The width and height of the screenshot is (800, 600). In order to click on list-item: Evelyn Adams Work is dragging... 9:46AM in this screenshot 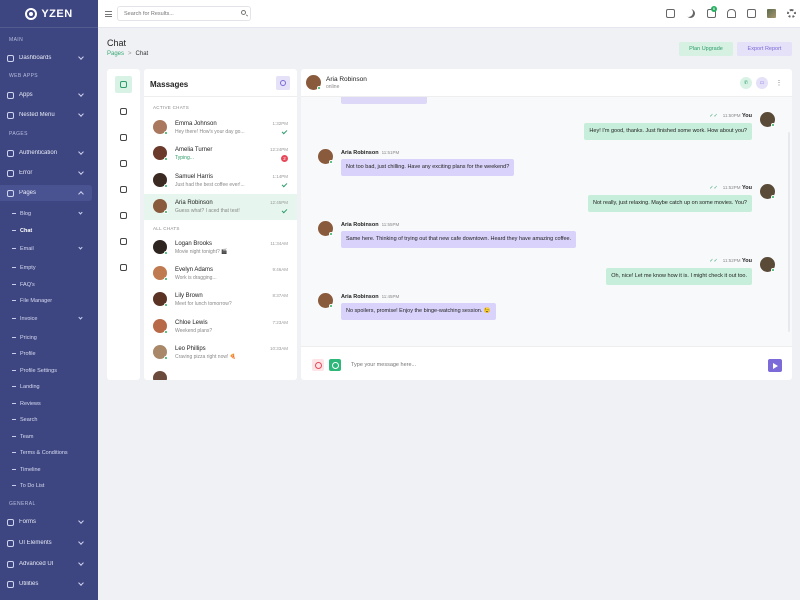, I will do `click(220, 274)`.